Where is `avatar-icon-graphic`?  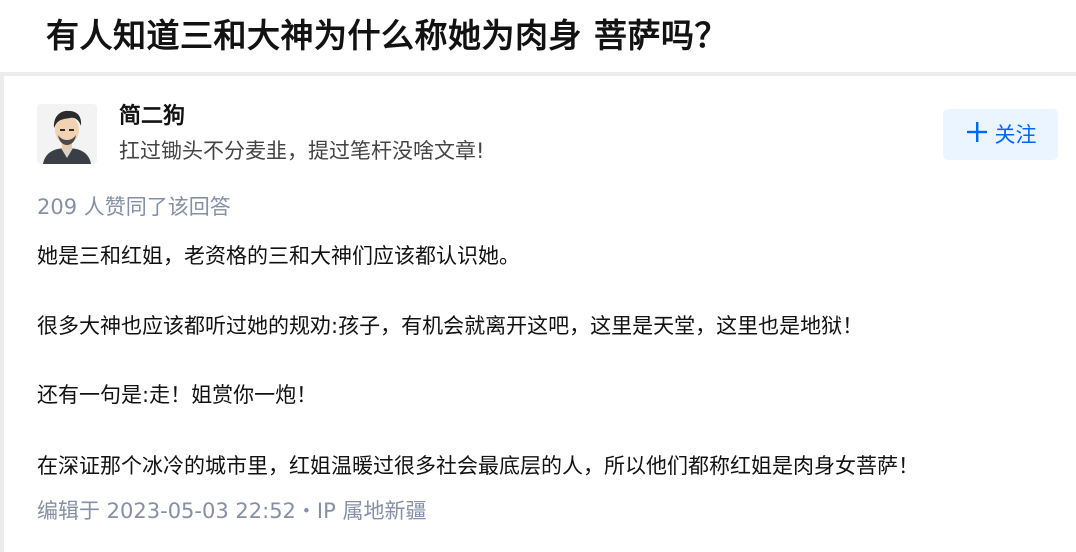
avatar-icon-graphic is located at coordinates (67, 134).